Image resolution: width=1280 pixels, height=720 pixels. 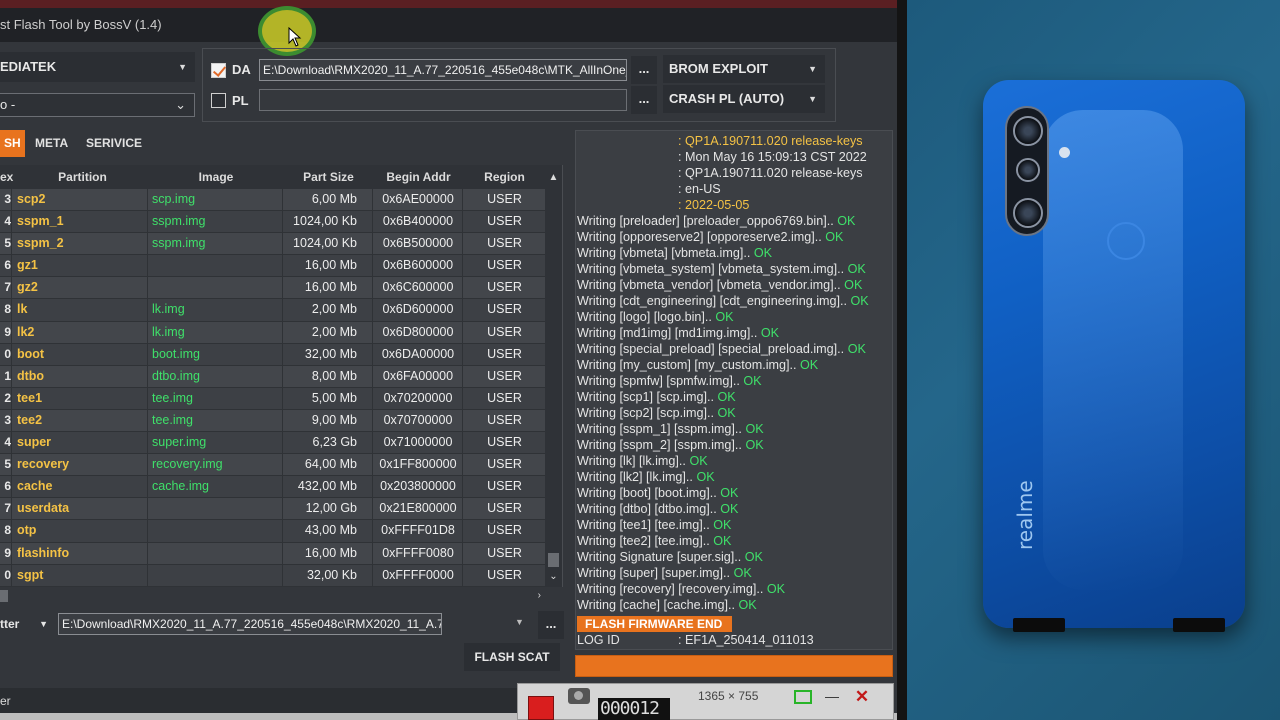 What do you see at coordinates (272, 509) in the screenshot?
I see `table-row: 7 userdata 12,00 Gb 0x21E800000 USER` at bounding box center [272, 509].